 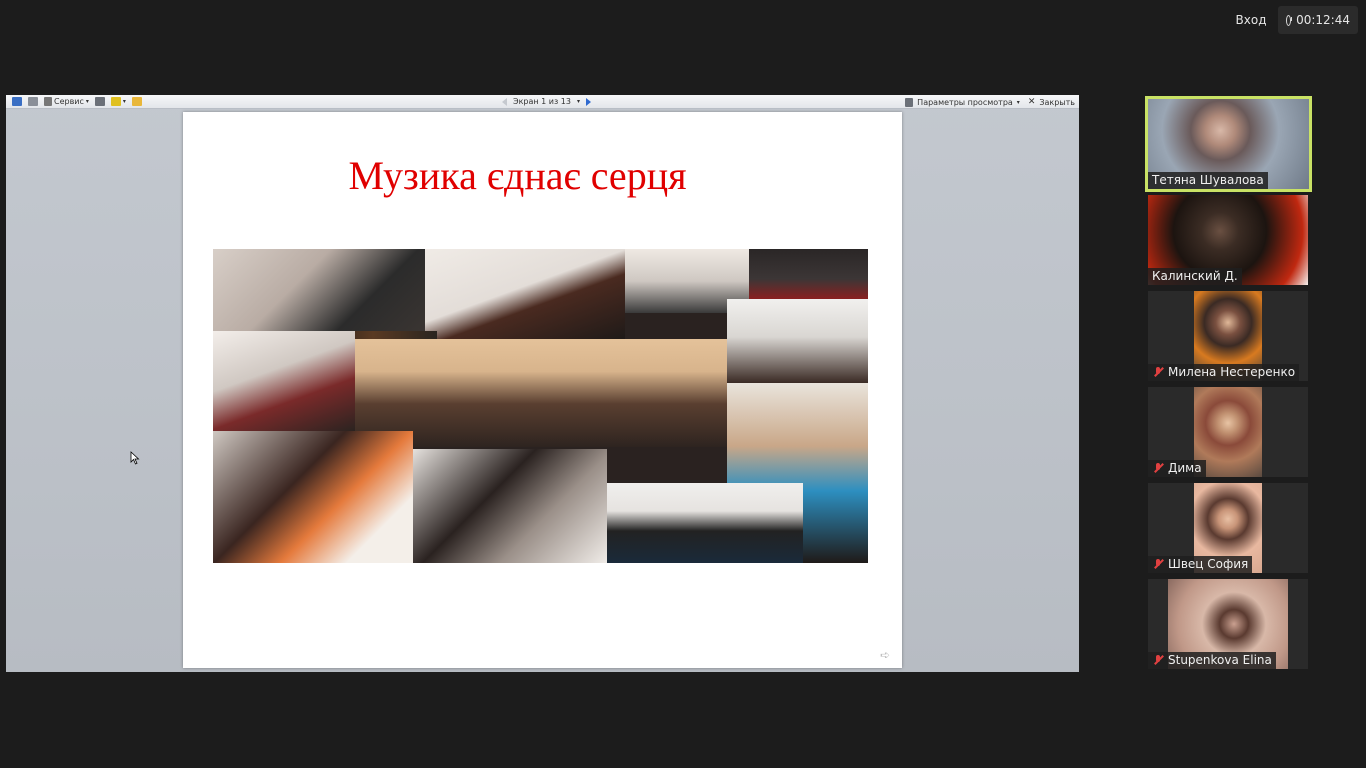 I want to click on prev-screen-icon, so click(x=504, y=101).